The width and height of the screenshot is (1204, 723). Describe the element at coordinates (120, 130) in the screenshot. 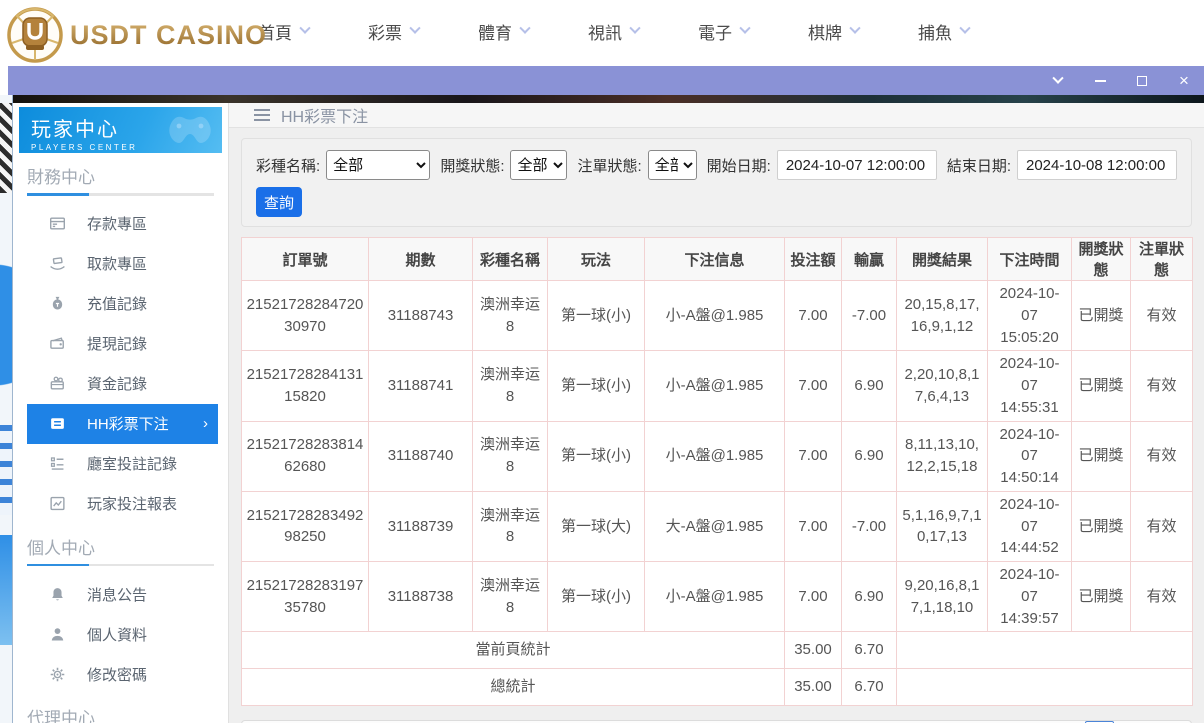

I see `players-center-banner: 玩家中心 PLAYERS CENTER` at that location.